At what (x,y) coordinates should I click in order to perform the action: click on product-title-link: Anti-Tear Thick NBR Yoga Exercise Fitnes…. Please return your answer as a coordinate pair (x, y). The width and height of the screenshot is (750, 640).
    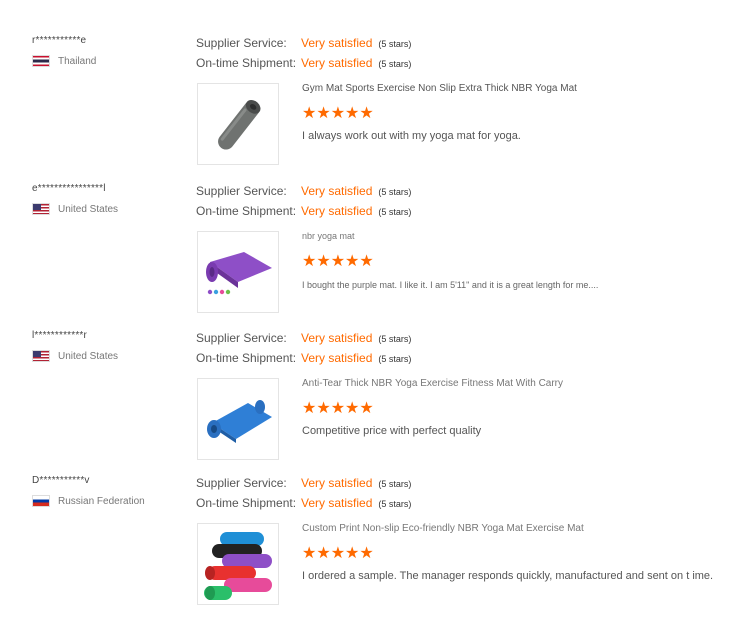
    Looking at the image, I should click on (512, 383).